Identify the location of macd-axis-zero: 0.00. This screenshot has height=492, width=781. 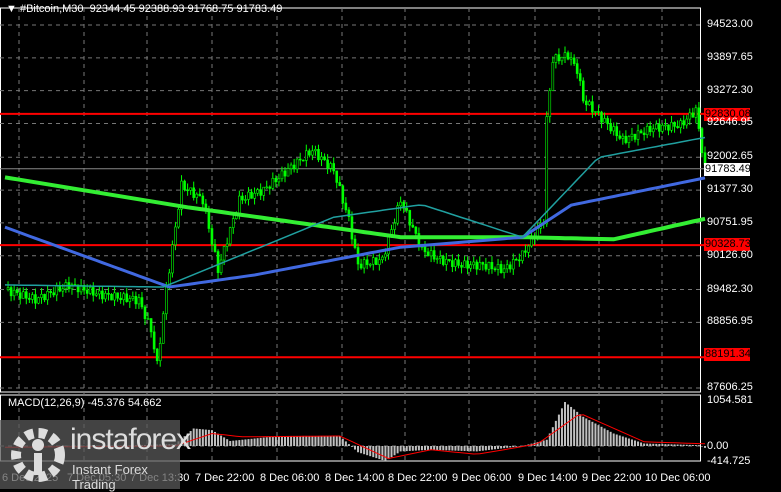
(717, 446).